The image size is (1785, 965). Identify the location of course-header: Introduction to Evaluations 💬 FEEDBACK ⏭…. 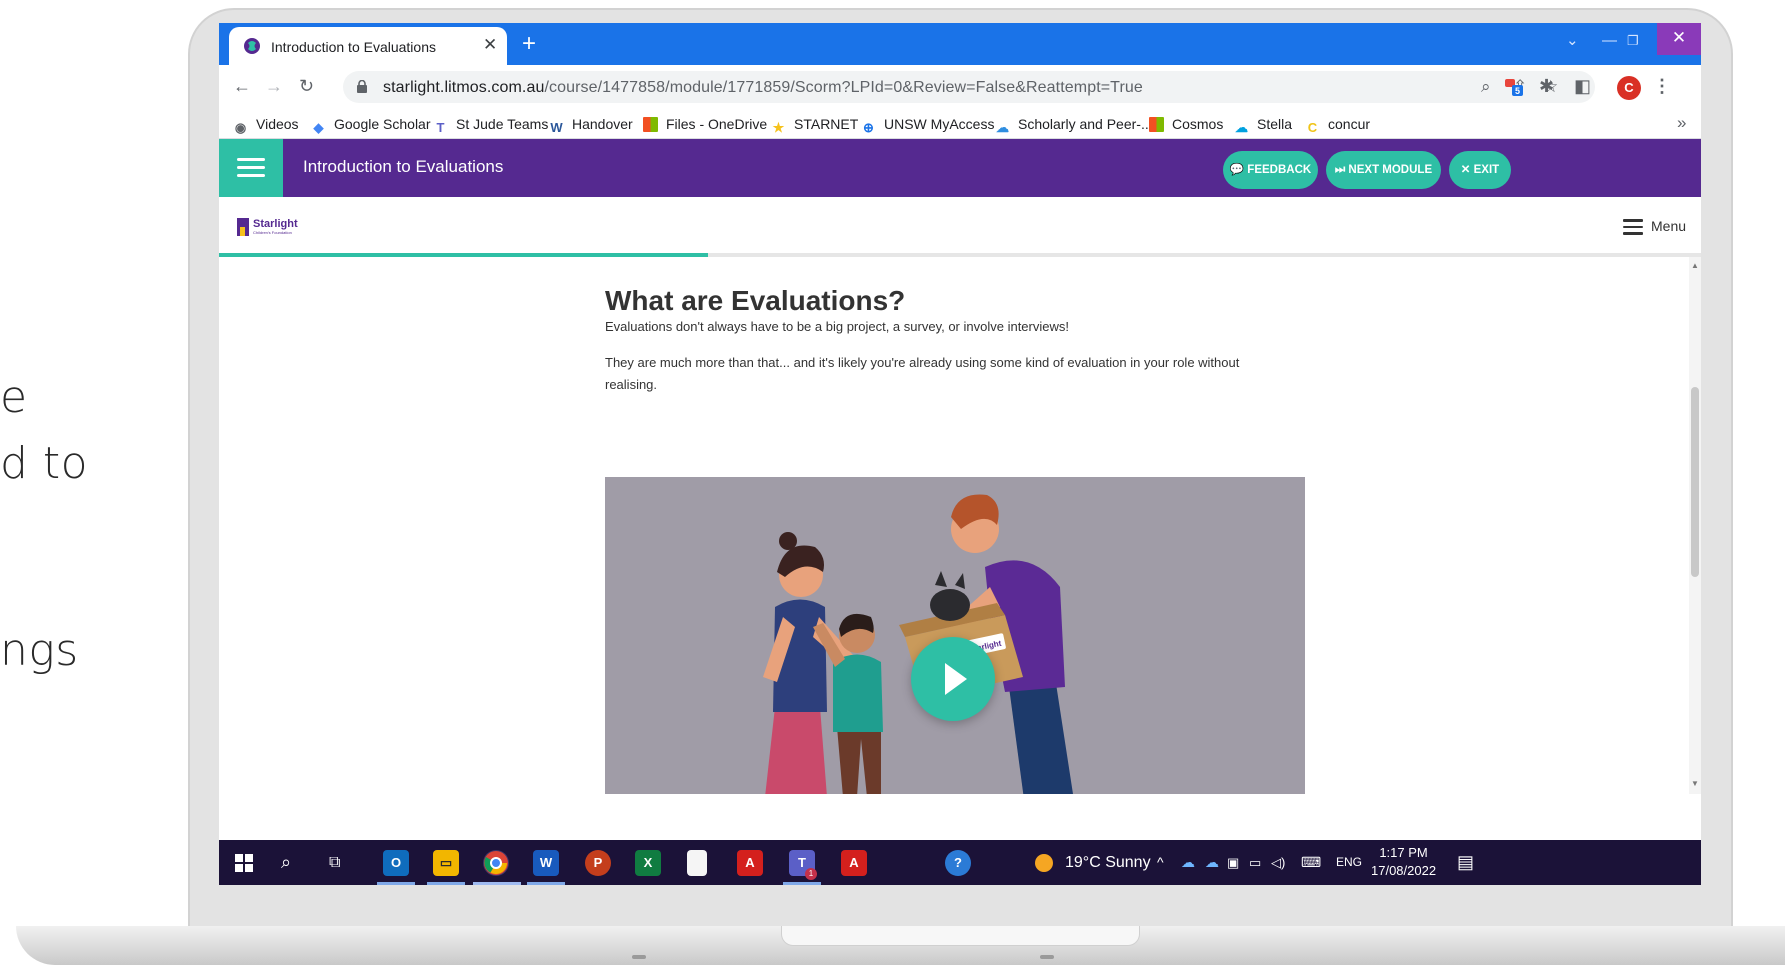
(960, 168).